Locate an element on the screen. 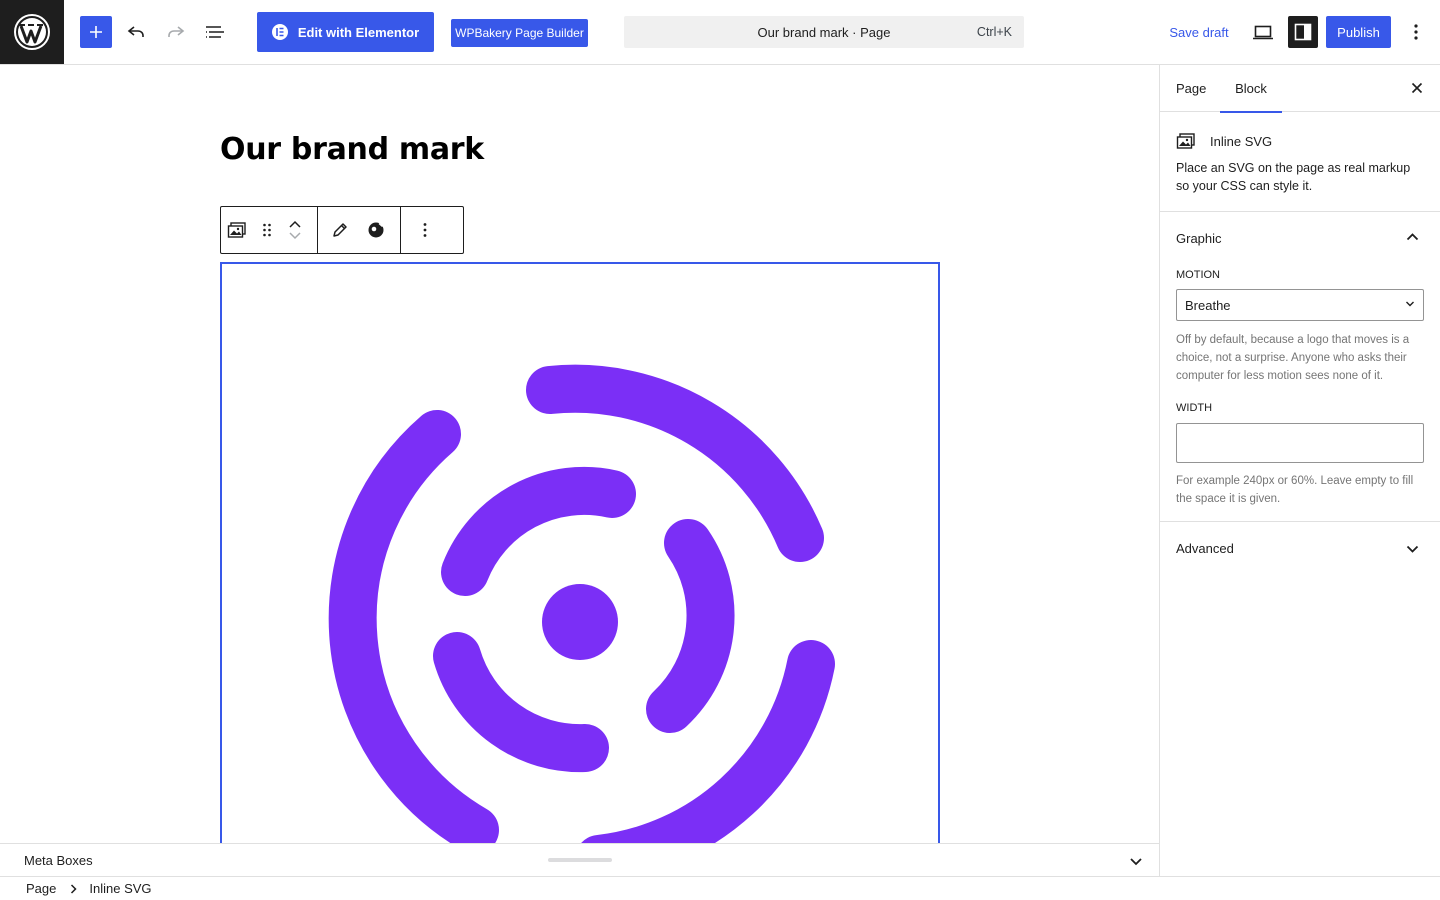 This screenshot has width=1440, height=900. device-preview-button is located at coordinates (1263, 32).